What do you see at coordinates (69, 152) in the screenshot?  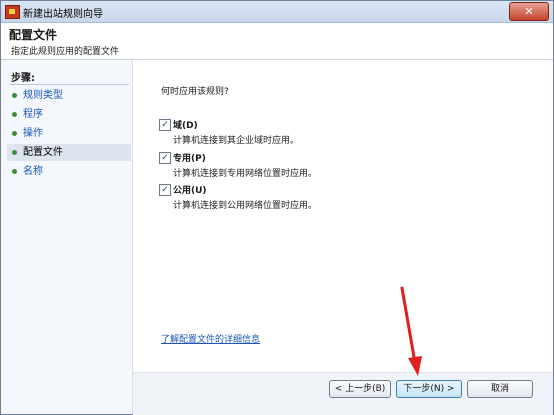 I see `step-profile: 配置文件` at bounding box center [69, 152].